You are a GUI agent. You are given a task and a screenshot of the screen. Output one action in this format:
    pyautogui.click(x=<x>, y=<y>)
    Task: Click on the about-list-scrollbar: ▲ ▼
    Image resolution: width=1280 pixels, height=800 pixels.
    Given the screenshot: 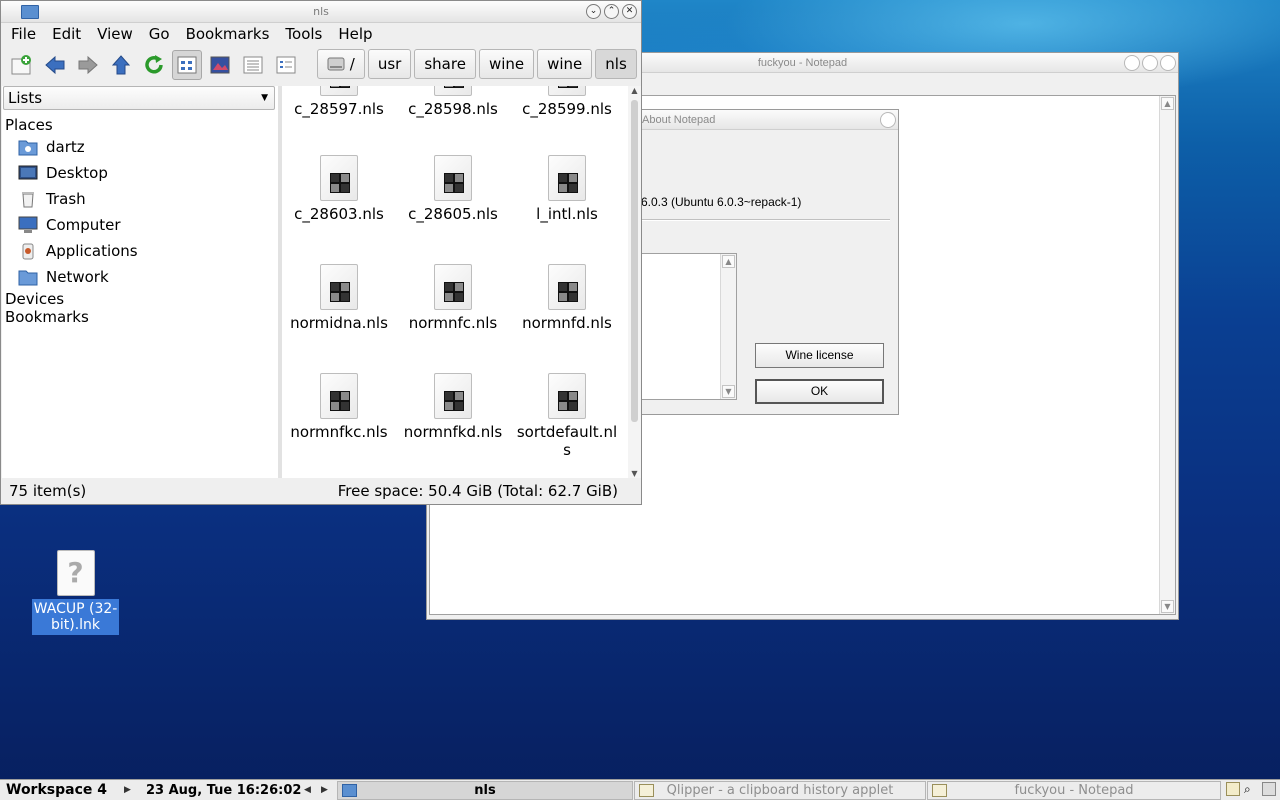 What is the action you would take?
    pyautogui.click(x=728, y=326)
    